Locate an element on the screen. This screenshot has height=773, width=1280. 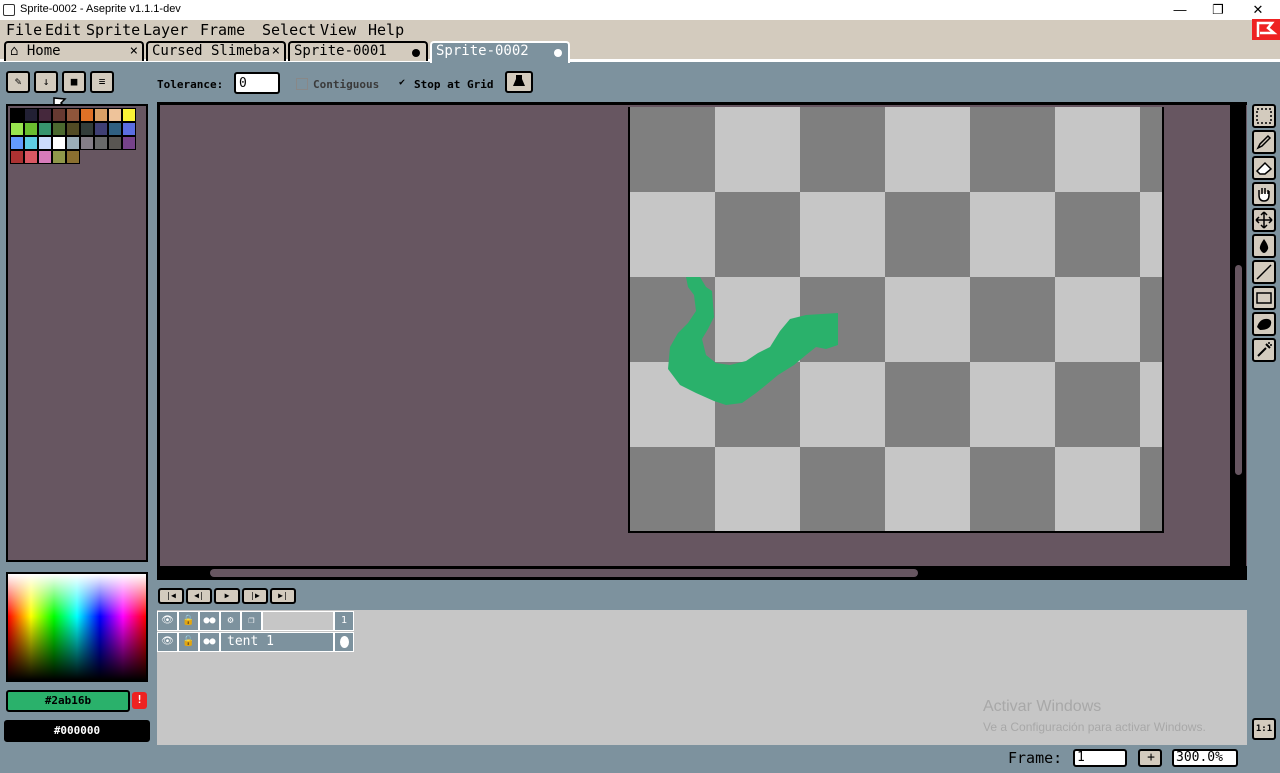
palette-sort-button: ↓ is located at coordinates (46, 82).